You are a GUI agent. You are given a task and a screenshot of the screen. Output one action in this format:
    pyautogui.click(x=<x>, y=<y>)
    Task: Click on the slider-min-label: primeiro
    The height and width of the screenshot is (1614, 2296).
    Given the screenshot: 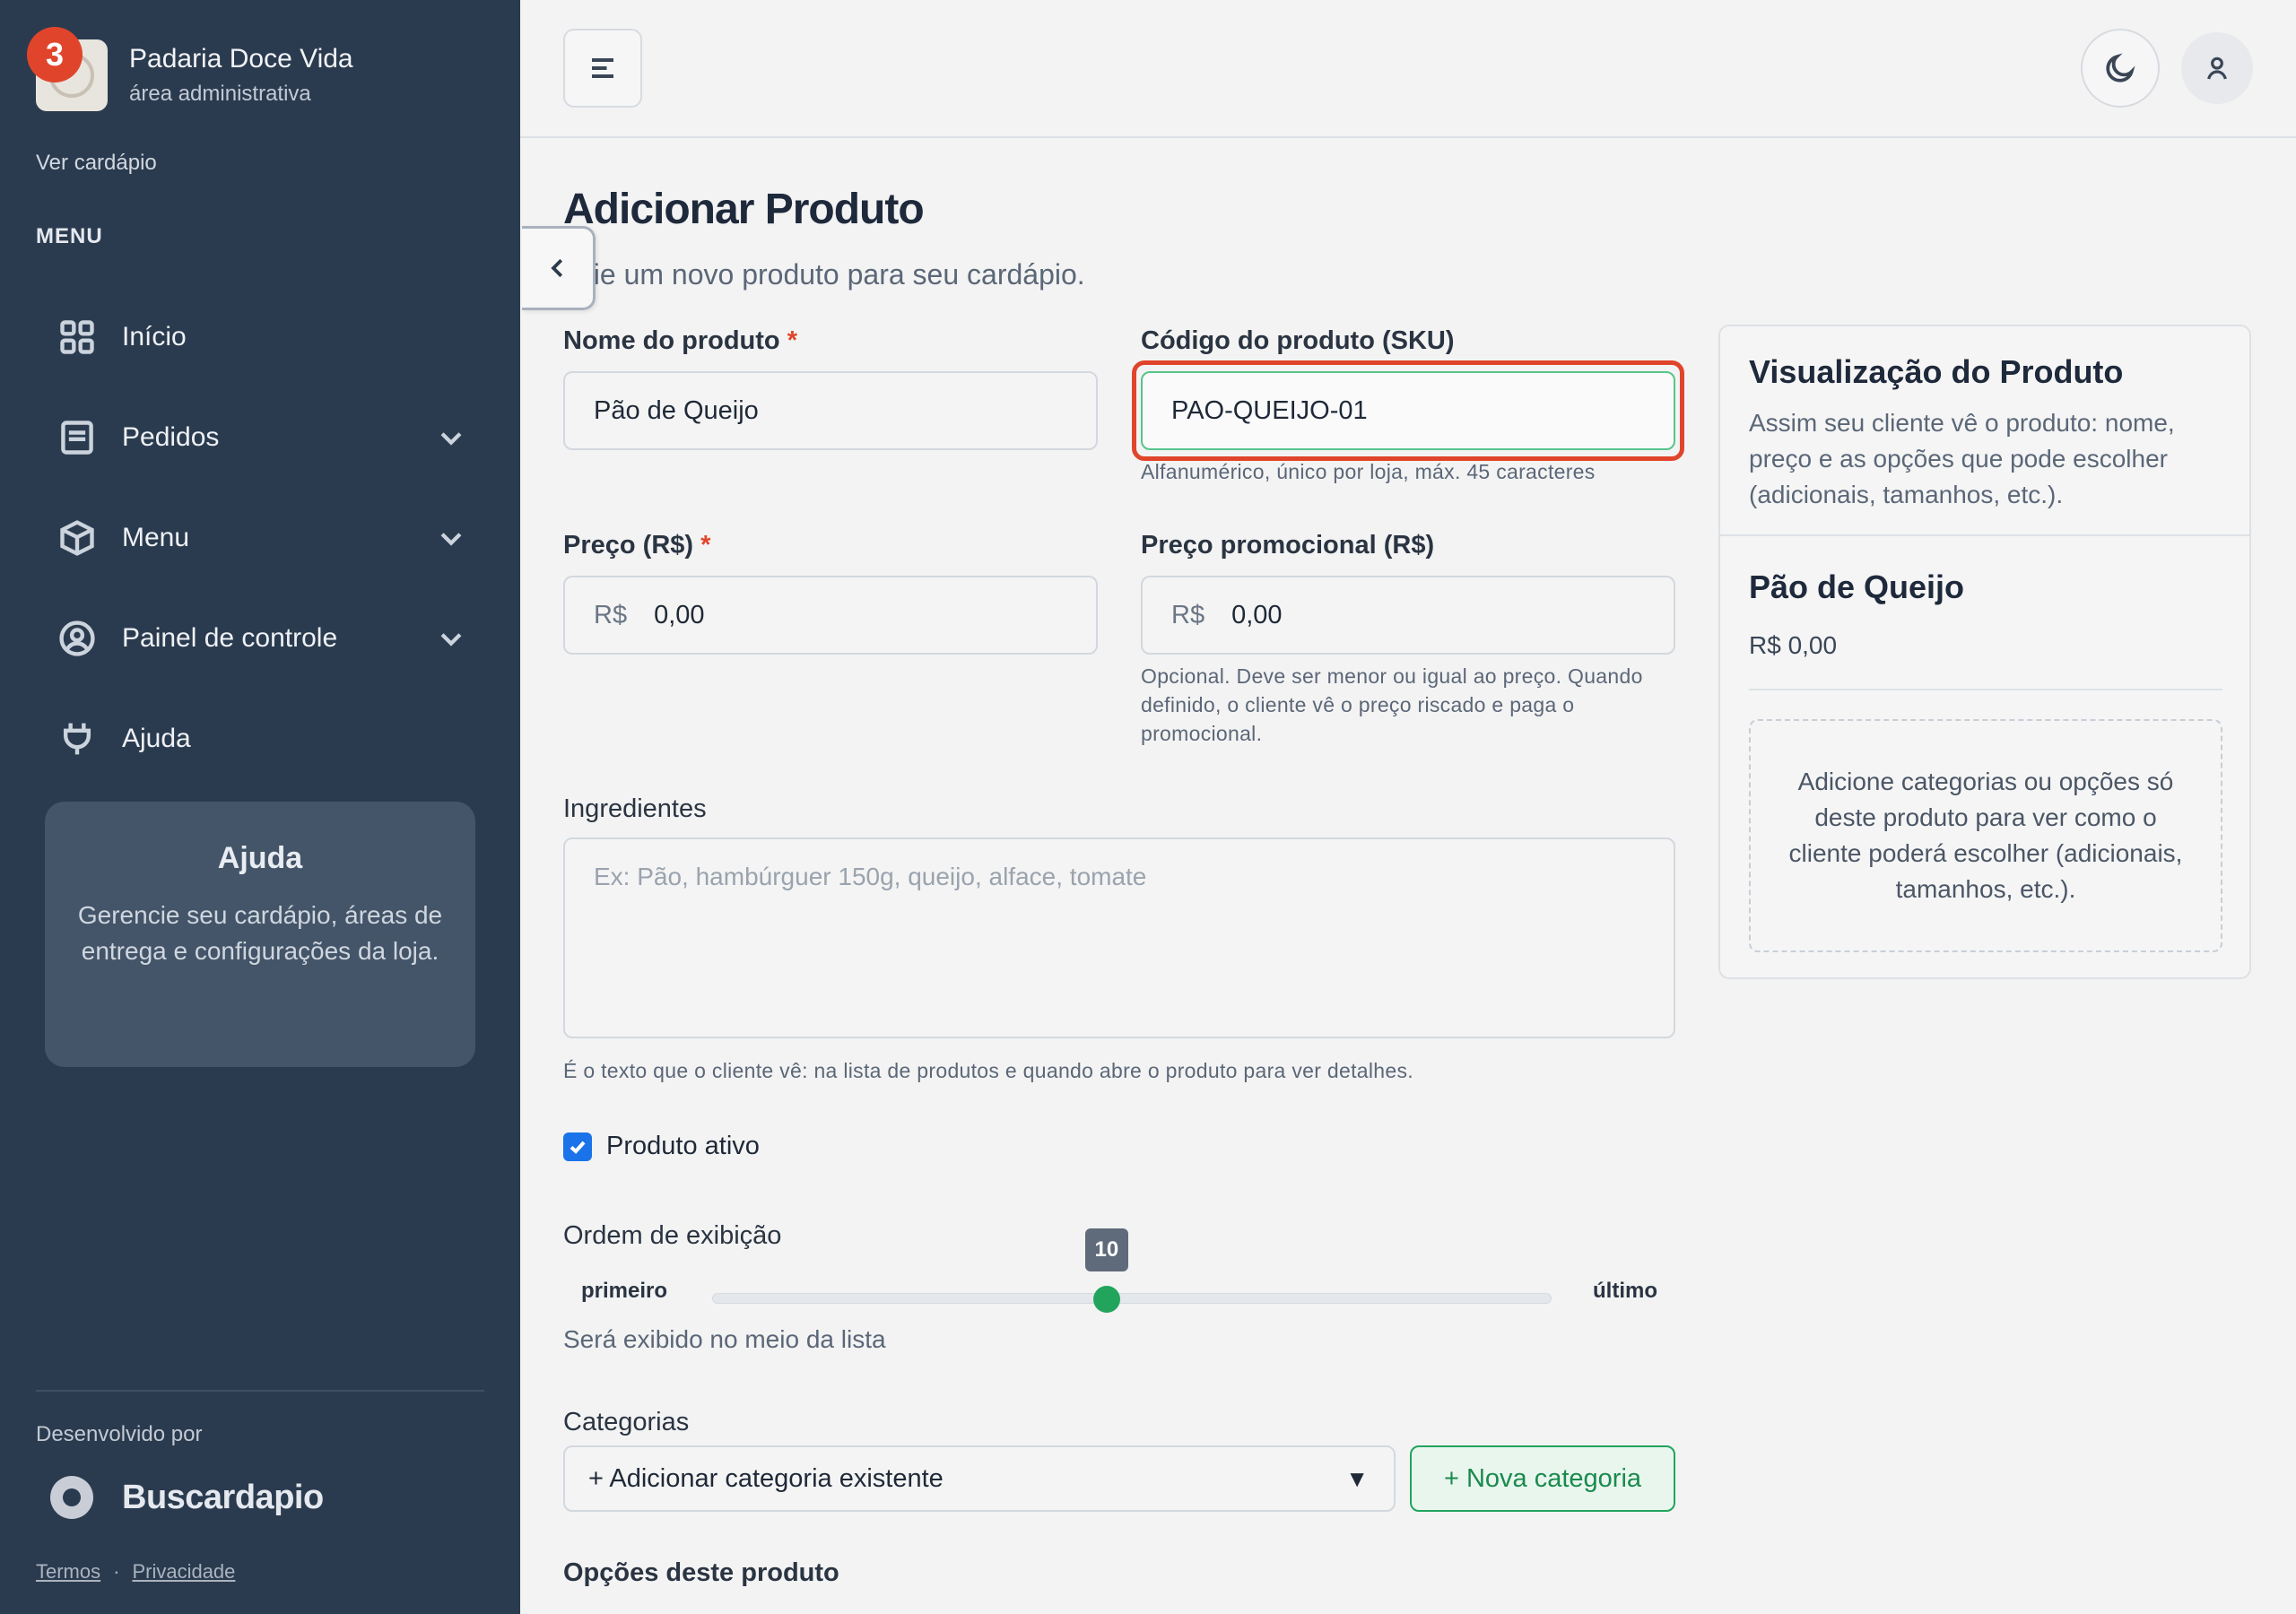 What is the action you would take?
    pyautogui.click(x=624, y=1291)
    